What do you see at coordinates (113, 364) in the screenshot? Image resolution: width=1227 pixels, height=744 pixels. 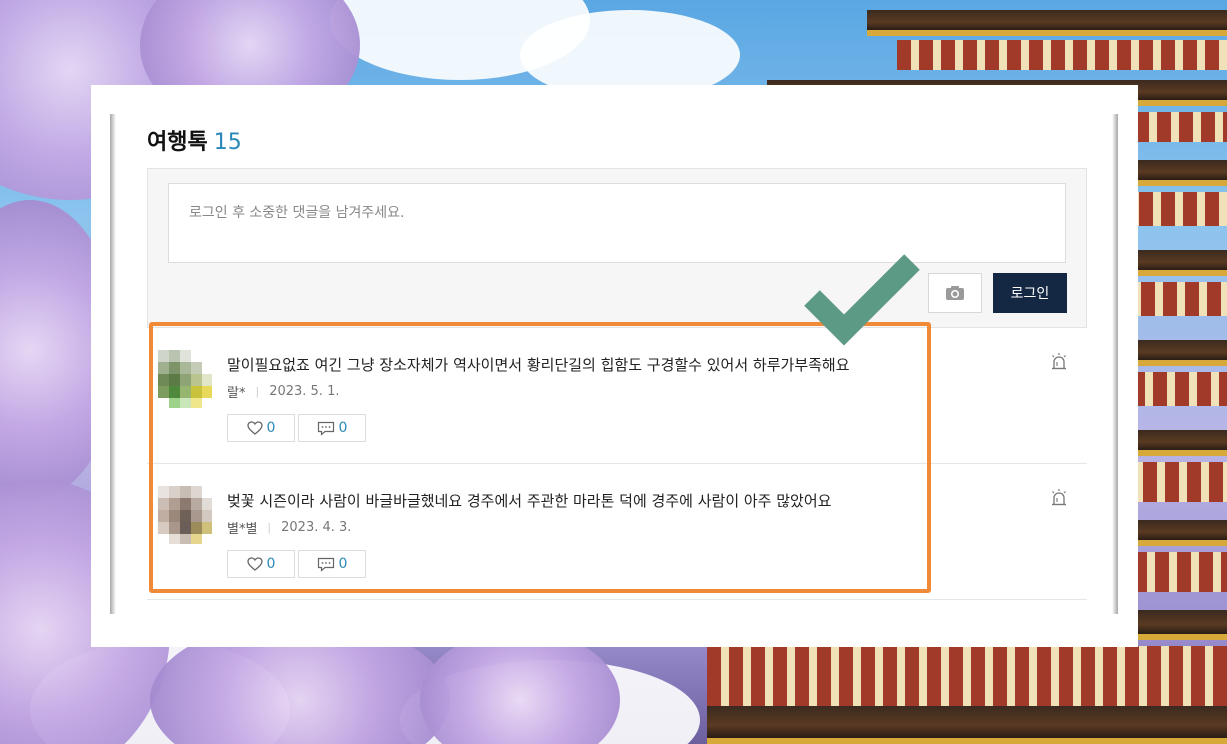 I see `card-edge-shadow-left` at bounding box center [113, 364].